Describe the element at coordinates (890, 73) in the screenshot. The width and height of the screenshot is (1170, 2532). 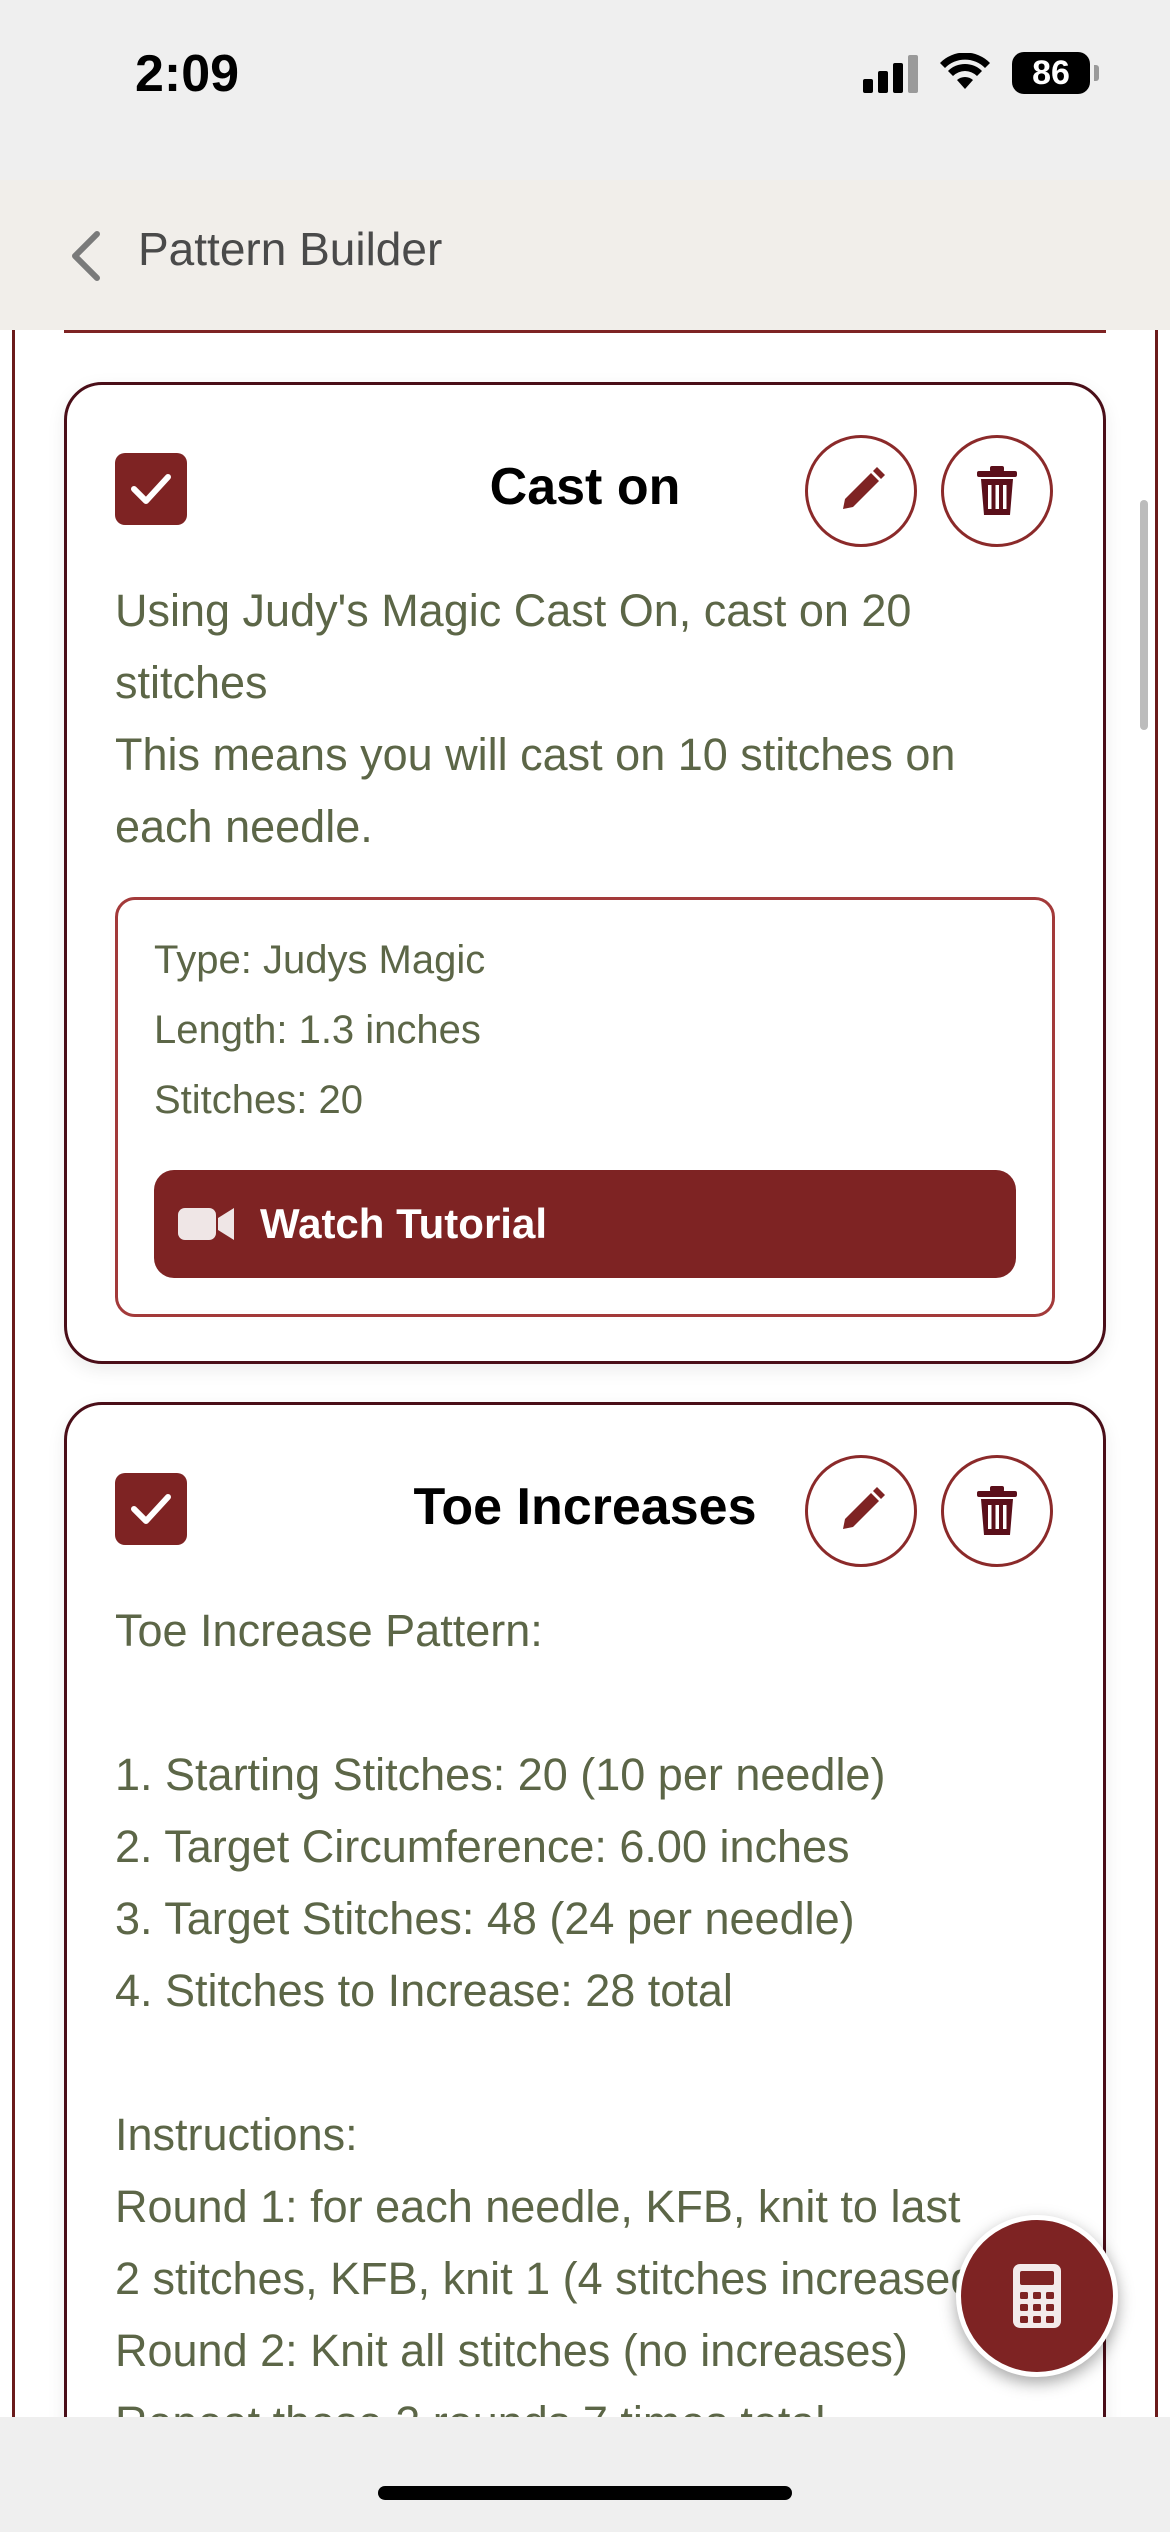
I see `cellular-signal-icon` at that location.